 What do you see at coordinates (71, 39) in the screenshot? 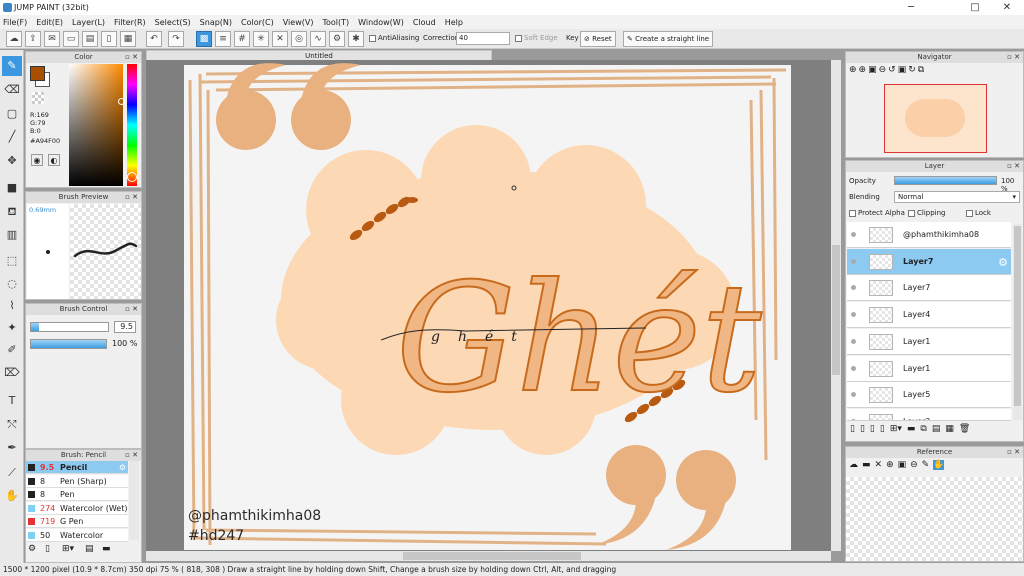
I see `comment-icon: ▭` at bounding box center [71, 39].